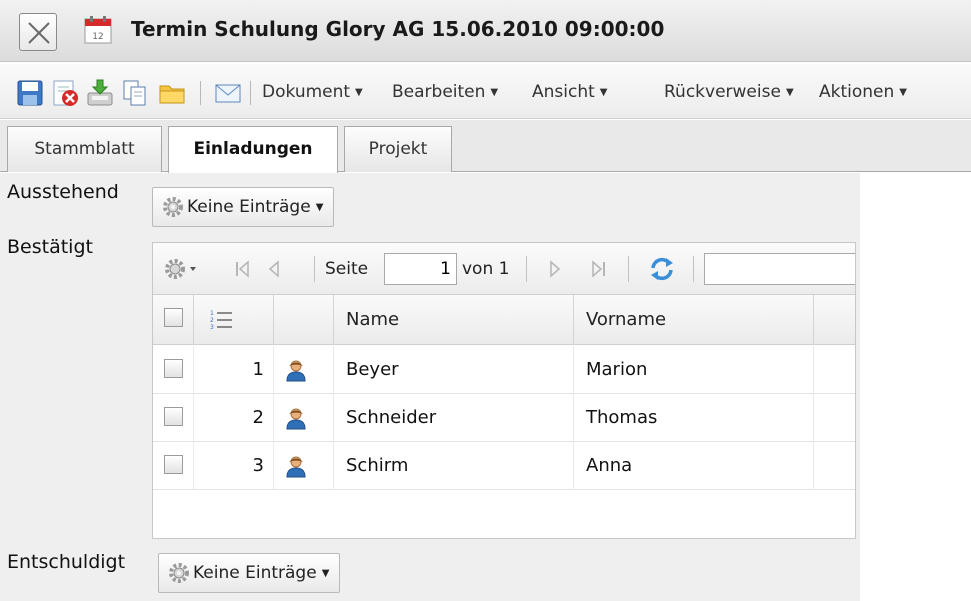  What do you see at coordinates (100, 93) in the screenshot?
I see `import-icon` at bounding box center [100, 93].